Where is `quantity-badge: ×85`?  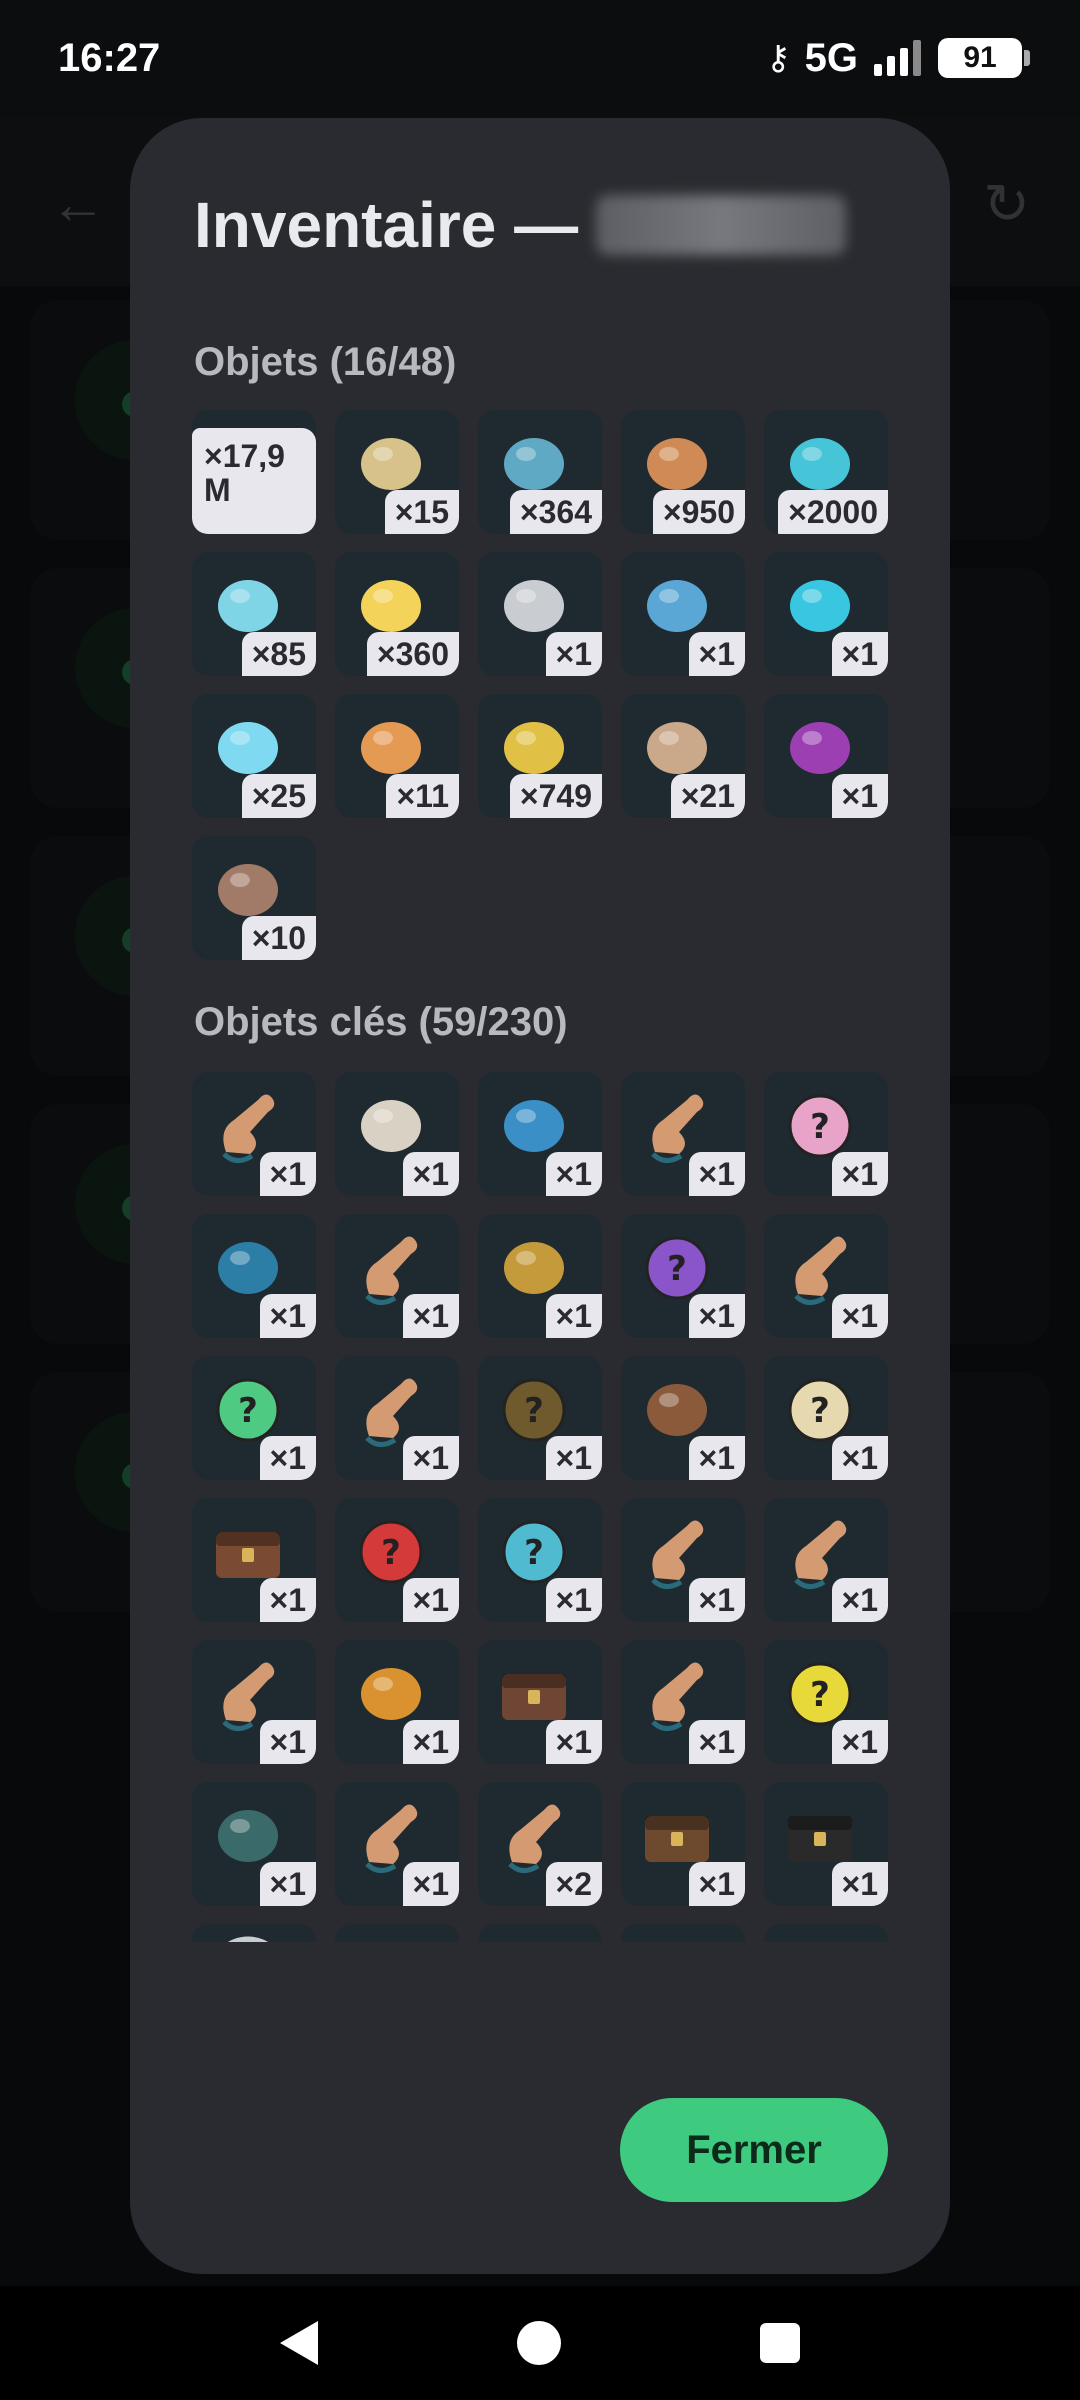 quantity-badge: ×85 is located at coordinates (278, 654).